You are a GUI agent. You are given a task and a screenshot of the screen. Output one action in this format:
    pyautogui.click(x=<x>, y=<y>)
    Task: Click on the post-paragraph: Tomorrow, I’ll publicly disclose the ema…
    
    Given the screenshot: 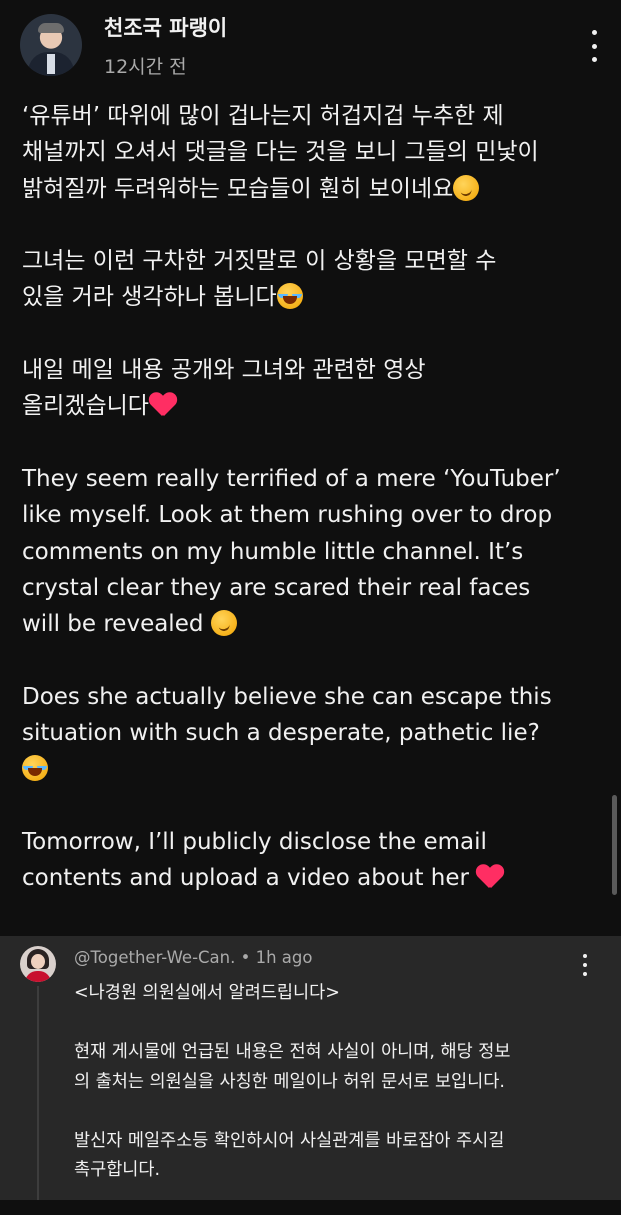 What is the action you would take?
    pyautogui.click(x=314, y=860)
    